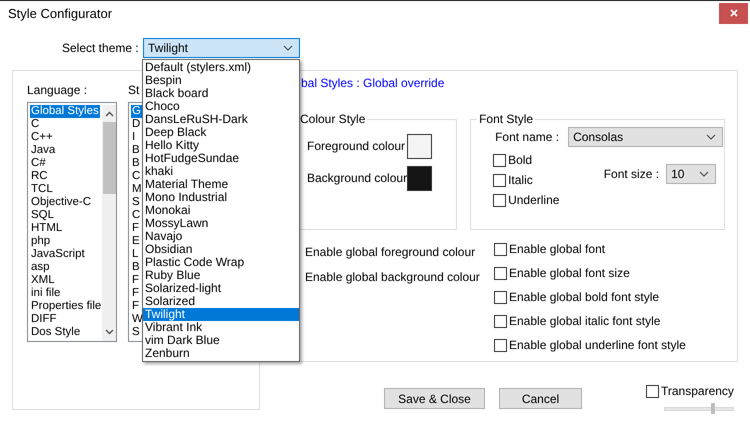 Image resolution: width=750 pixels, height=431 pixels. Describe the element at coordinates (136, 241) in the screenshot. I see `style-item: E` at that location.